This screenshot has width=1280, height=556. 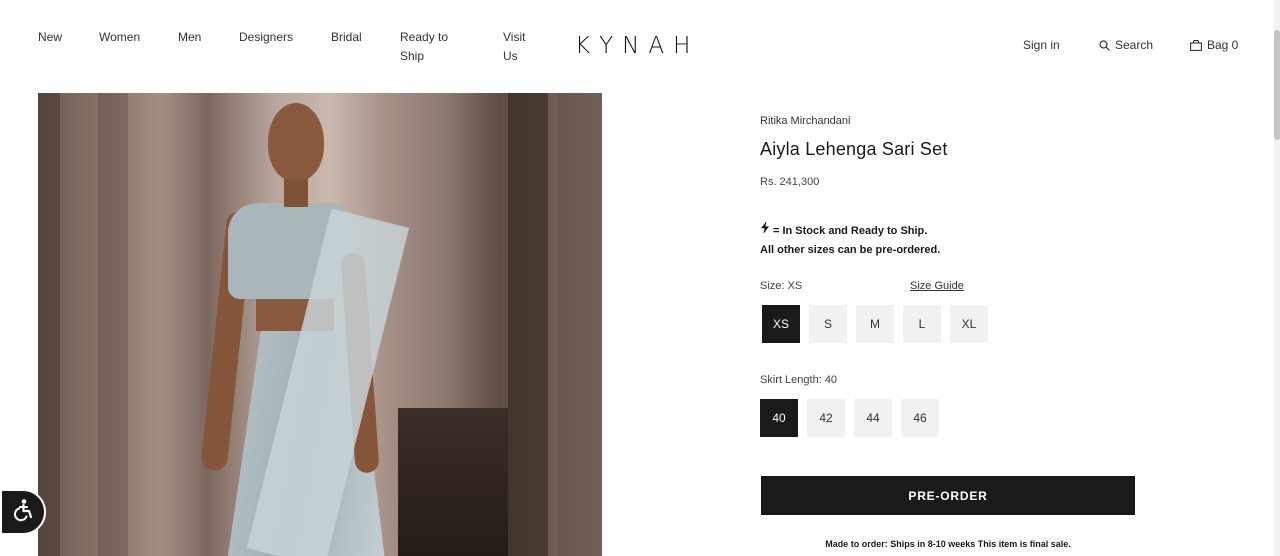 I want to click on designer-name: Ritika Mirchandani, so click(x=805, y=121).